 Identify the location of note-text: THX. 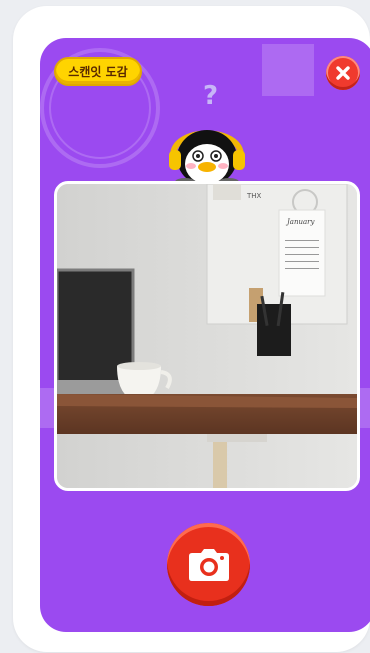
(254, 196).